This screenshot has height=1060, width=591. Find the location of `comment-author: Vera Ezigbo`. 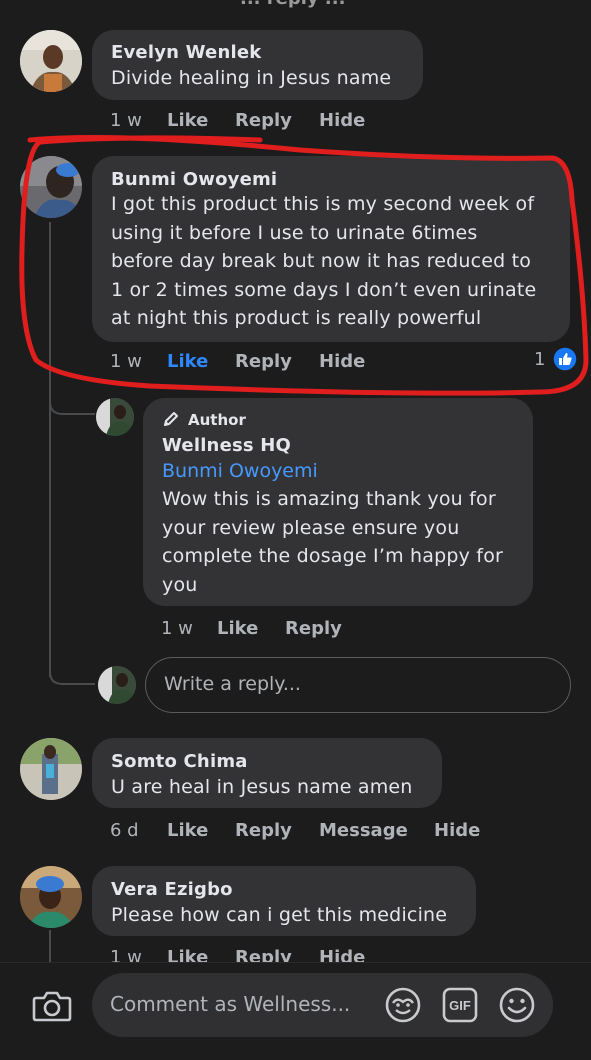

comment-author: Vera Ezigbo is located at coordinates (172, 889).